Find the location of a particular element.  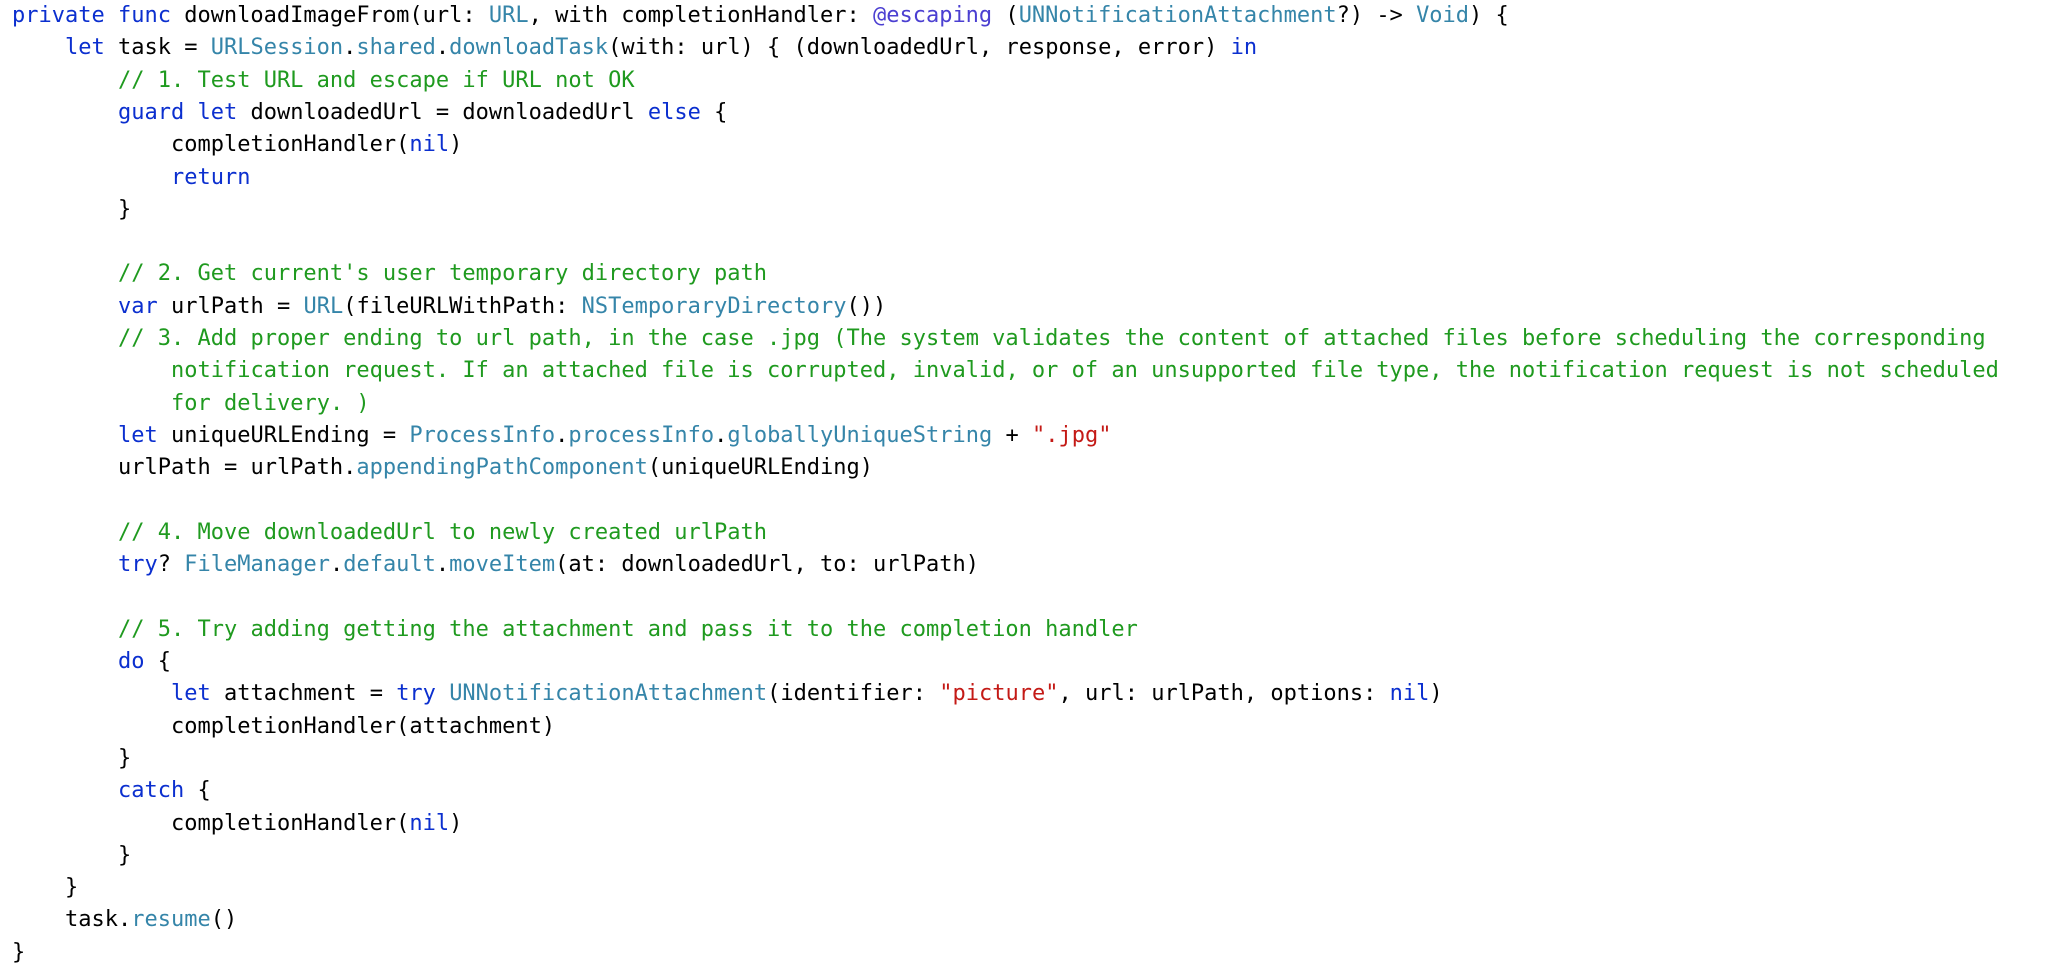

code-token-string: "picture" is located at coordinates (999, 694).